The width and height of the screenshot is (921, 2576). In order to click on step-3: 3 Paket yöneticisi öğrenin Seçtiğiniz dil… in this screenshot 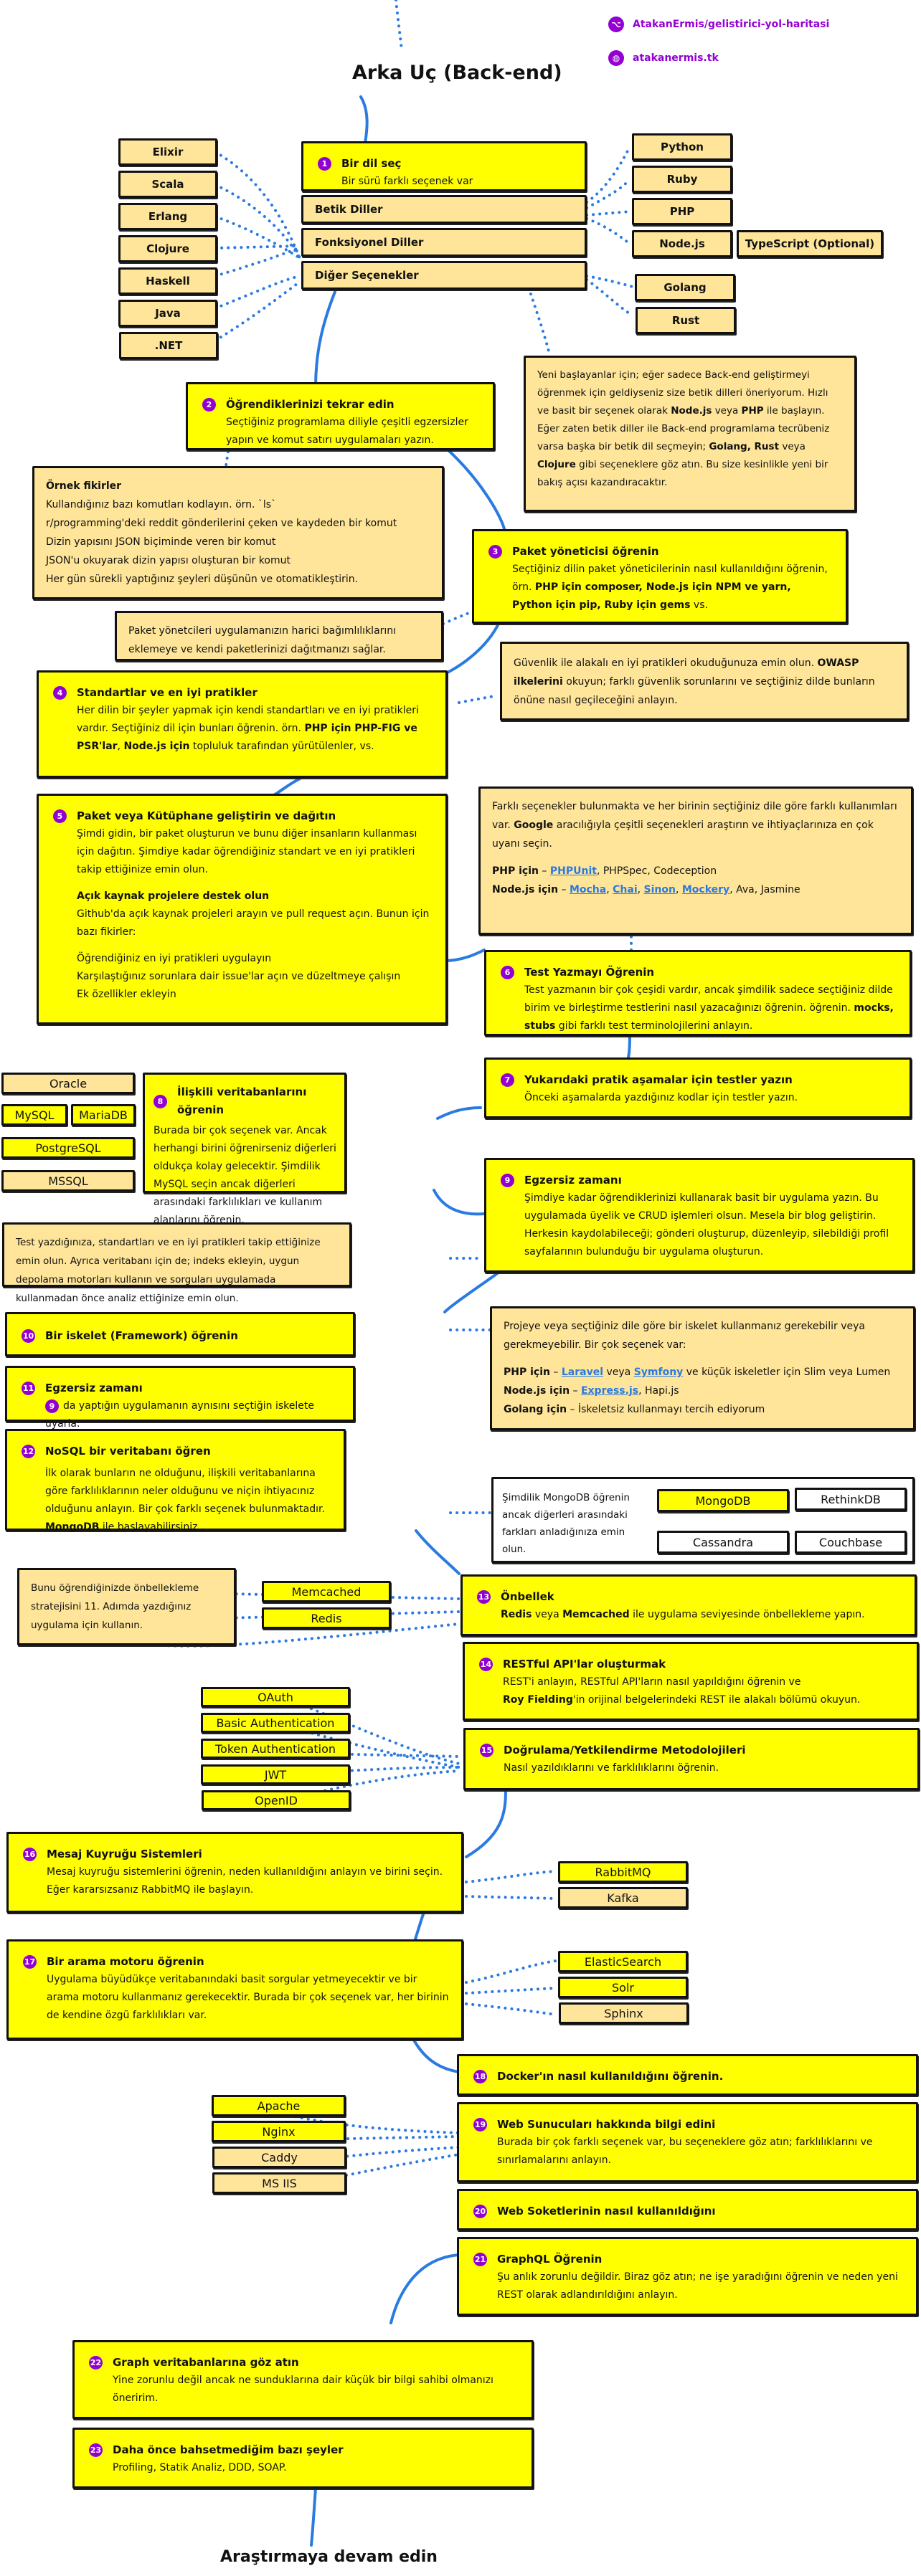, I will do `click(660, 577)`.